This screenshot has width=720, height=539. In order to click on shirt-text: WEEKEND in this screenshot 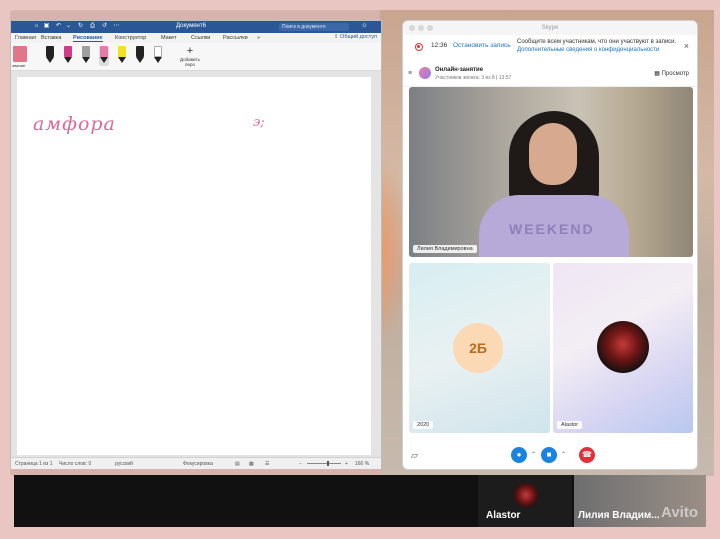, I will do `click(552, 229)`.